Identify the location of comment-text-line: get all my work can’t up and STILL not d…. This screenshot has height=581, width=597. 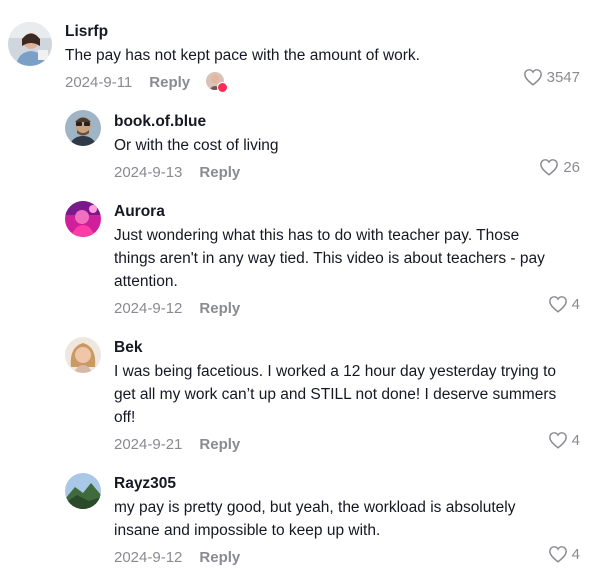
(335, 394).